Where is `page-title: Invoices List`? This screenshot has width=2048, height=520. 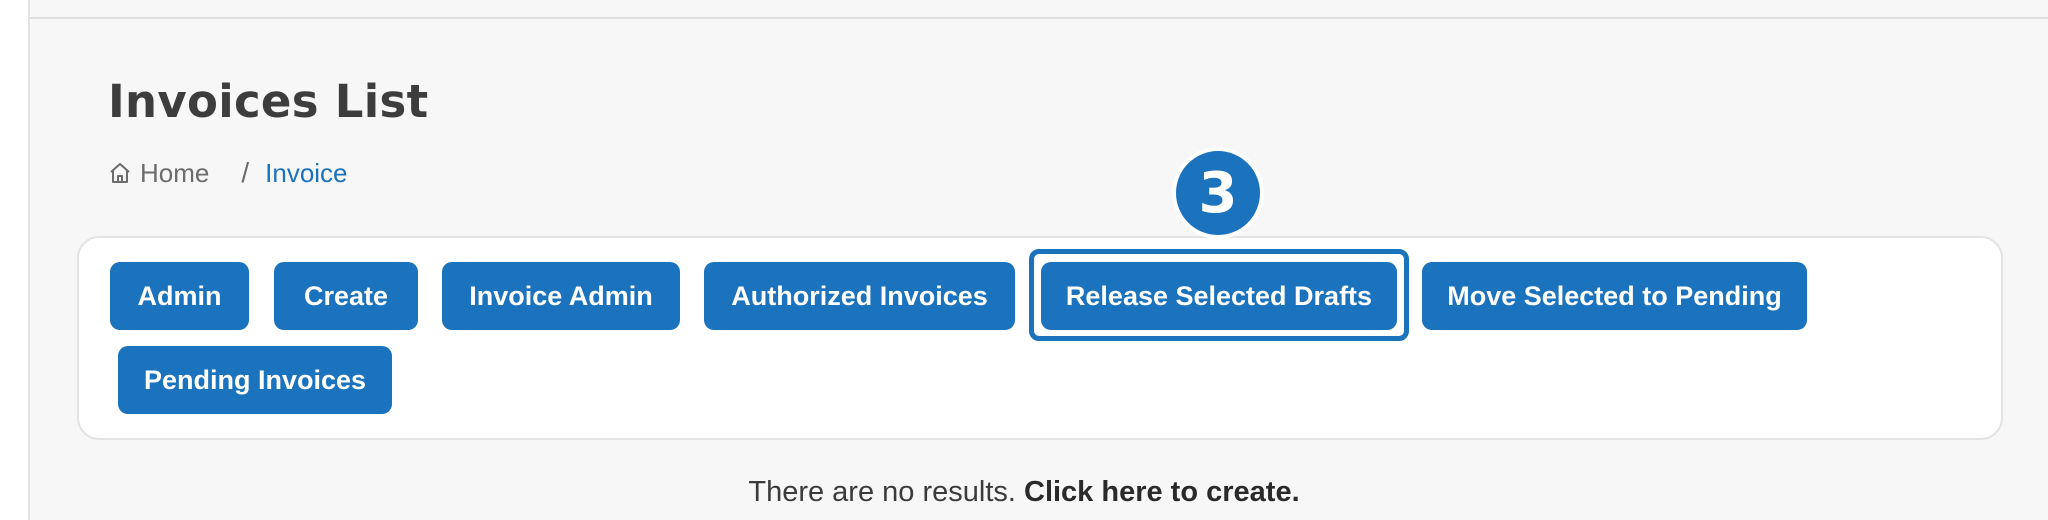
page-title: Invoices List is located at coordinates (268, 101).